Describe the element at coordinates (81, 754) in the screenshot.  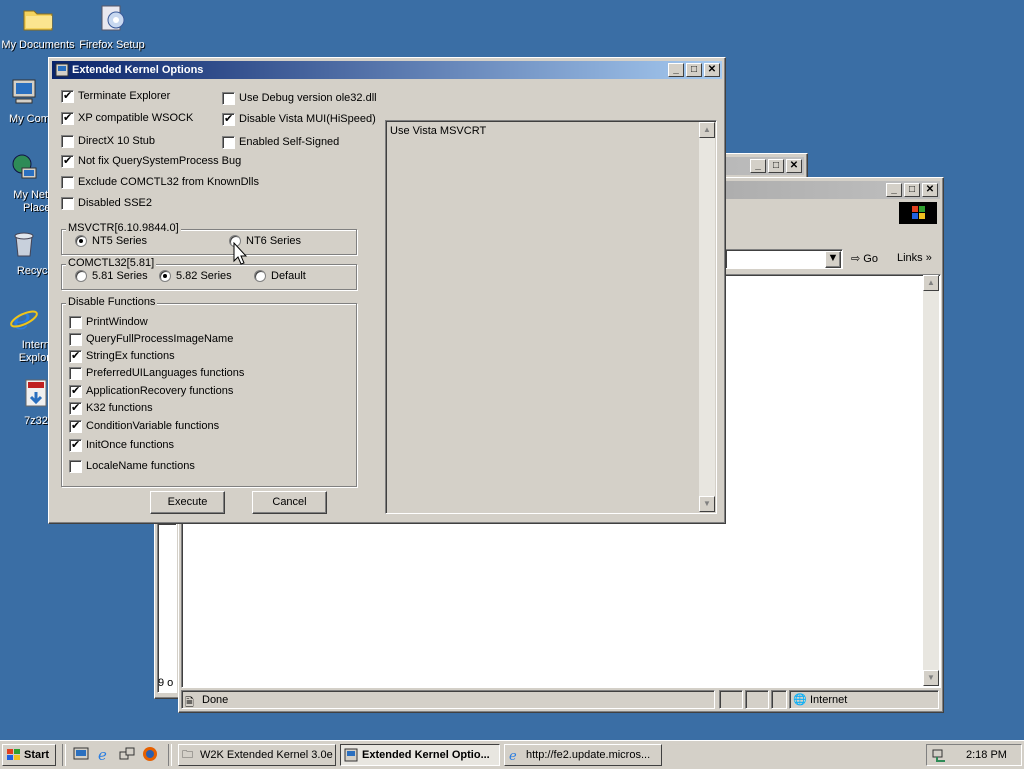
I see `show-desktop-icon` at that location.